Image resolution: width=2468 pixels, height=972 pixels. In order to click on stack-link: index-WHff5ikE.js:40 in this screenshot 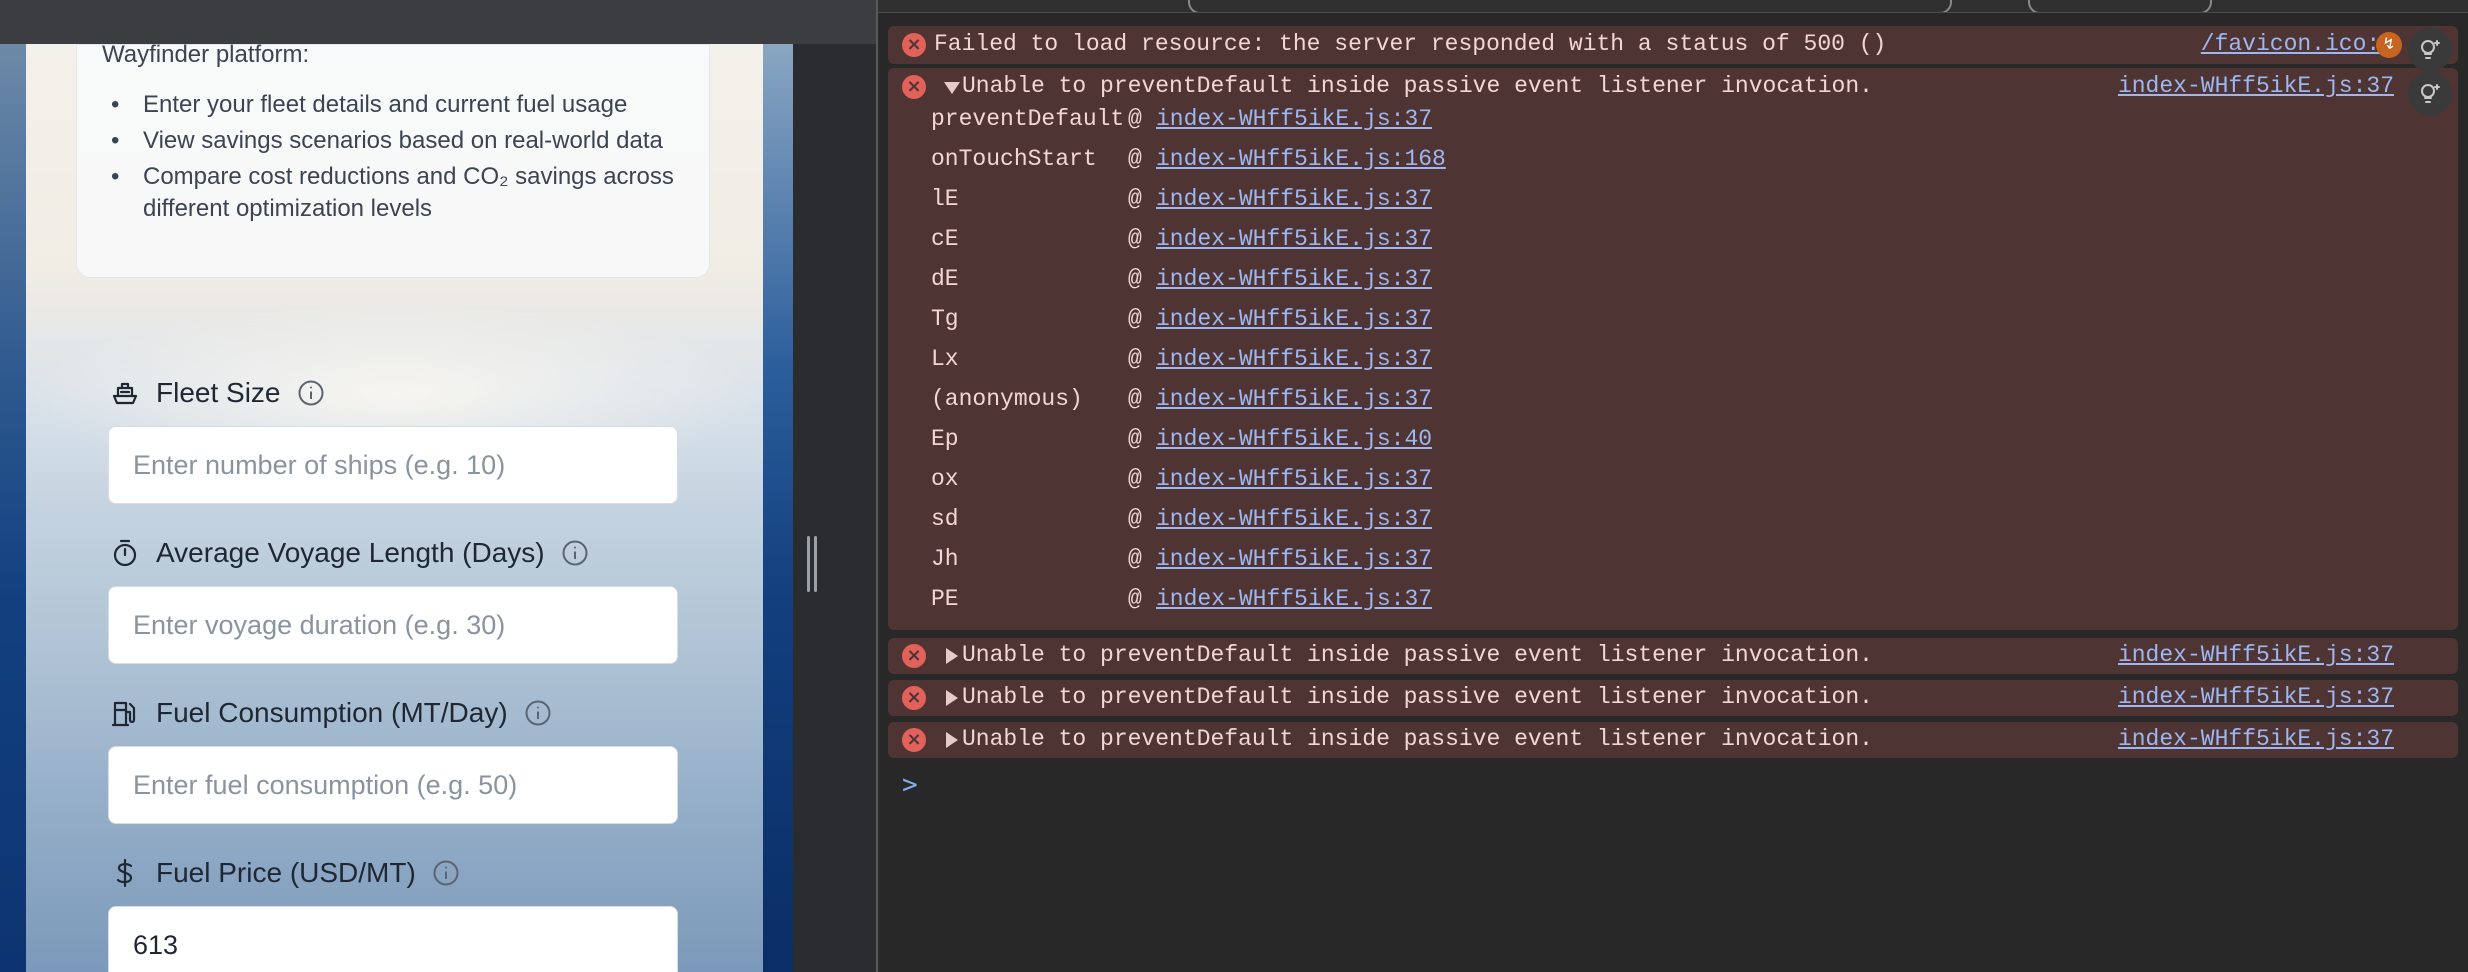, I will do `click(1294, 439)`.